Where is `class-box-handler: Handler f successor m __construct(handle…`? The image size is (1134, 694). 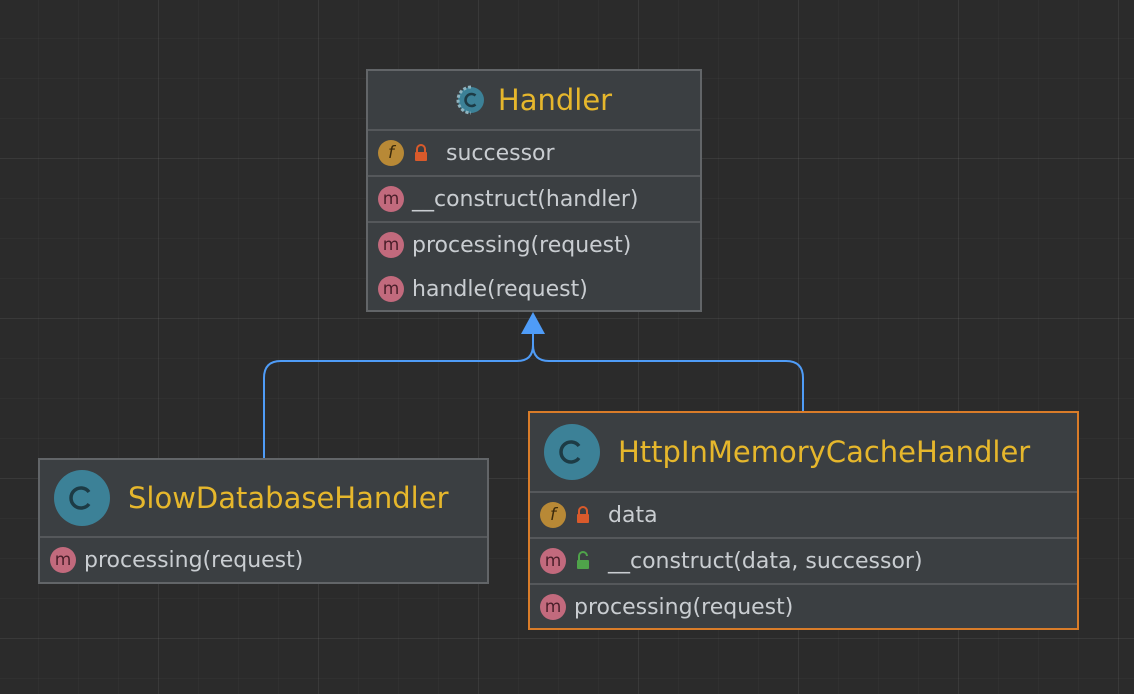
class-box-handler: Handler f successor m __construct(handle… is located at coordinates (534, 190).